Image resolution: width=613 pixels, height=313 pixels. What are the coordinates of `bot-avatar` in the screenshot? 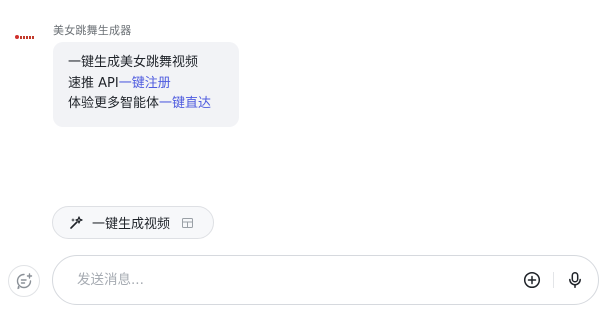 It's located at (25, 37).